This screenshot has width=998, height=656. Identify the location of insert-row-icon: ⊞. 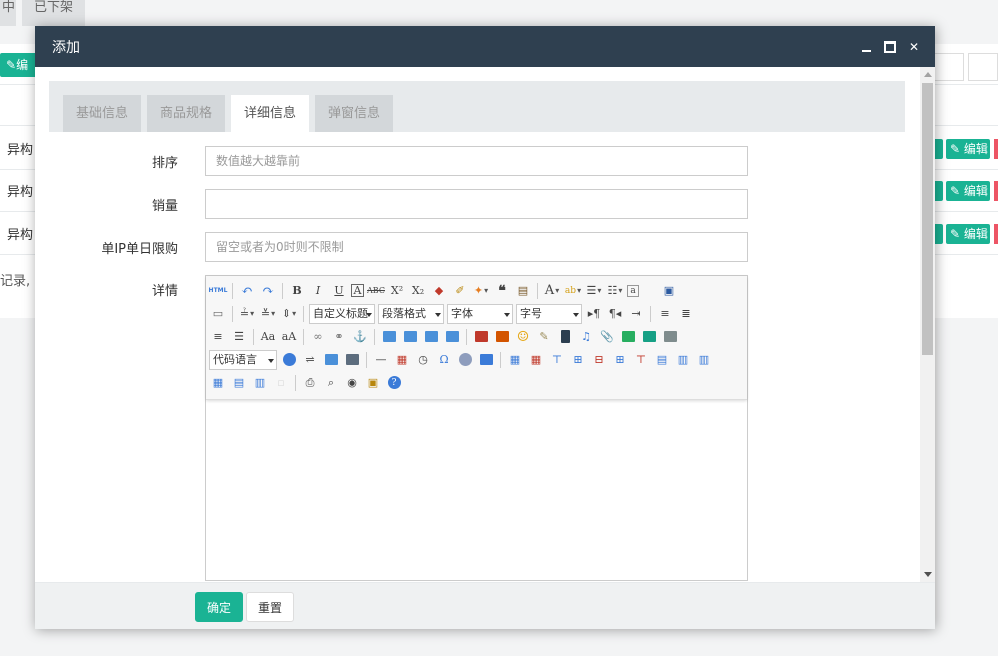
(578, 360).